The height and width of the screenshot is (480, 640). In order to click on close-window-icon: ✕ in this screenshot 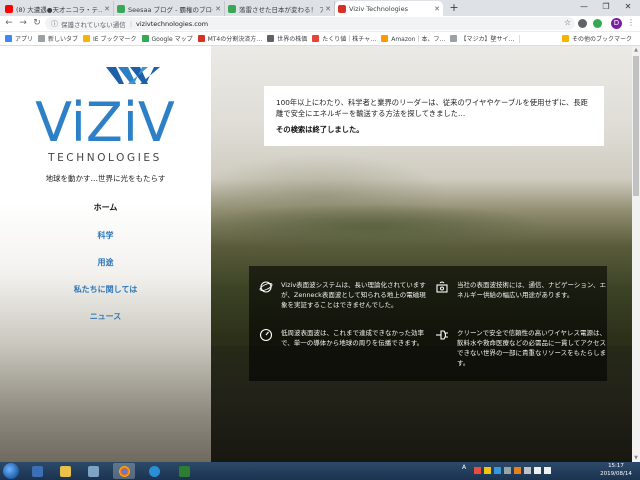, I will do `click(628, 7)`.